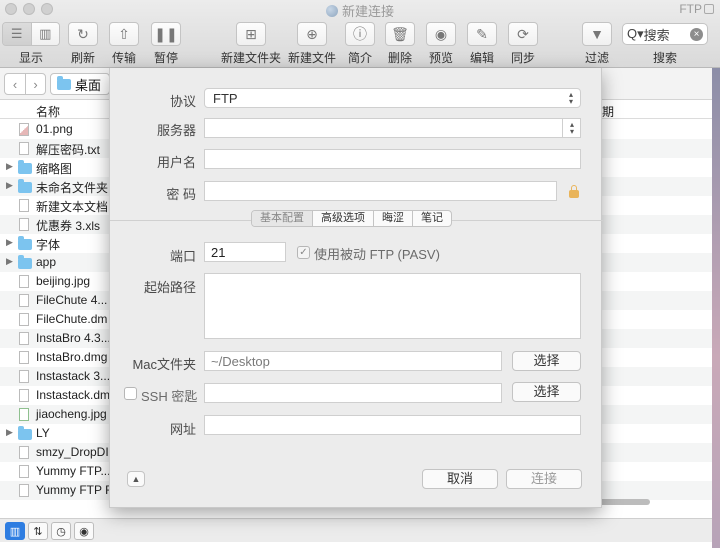  What do you see at coordinates (360, 44) in the screenshot?
I see `info-button: ⓘ 简介` at bounding box center [360, 44].